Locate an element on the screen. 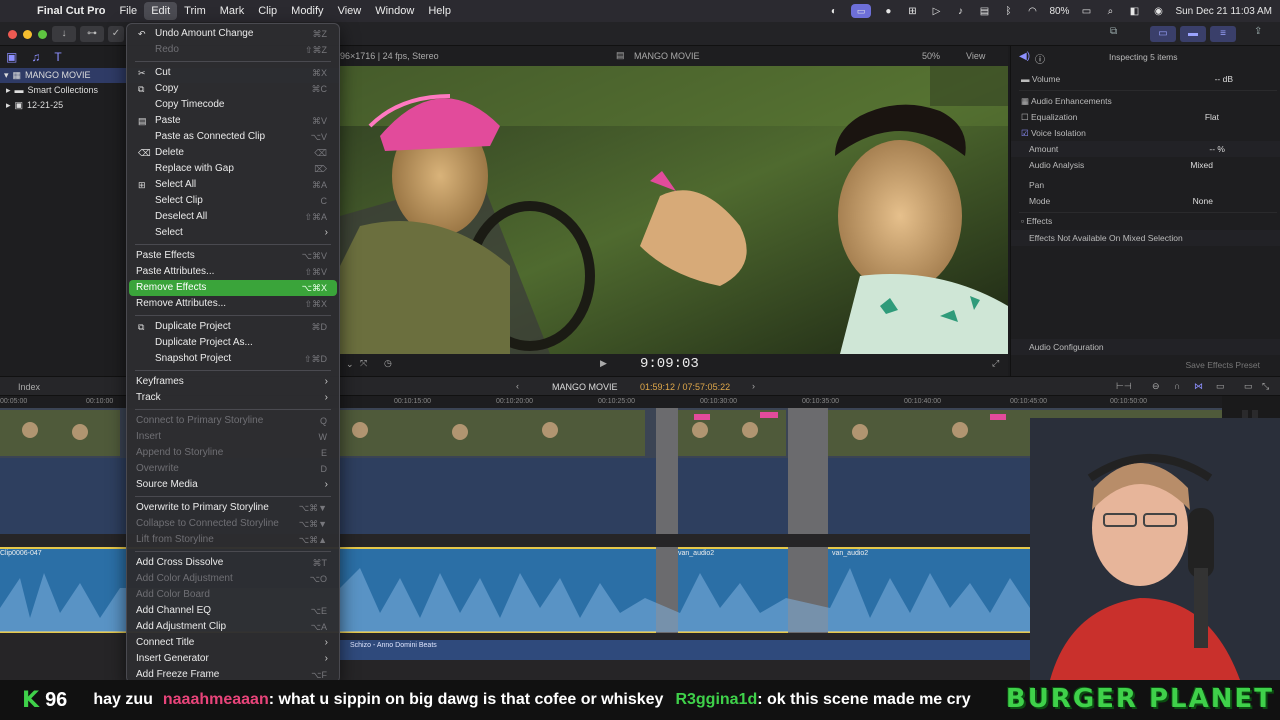 The width and height of the screenshot is (1280, 720). menu-item-select-all: ⊞ Select All ⌘A is located at coordinates (233, 185).